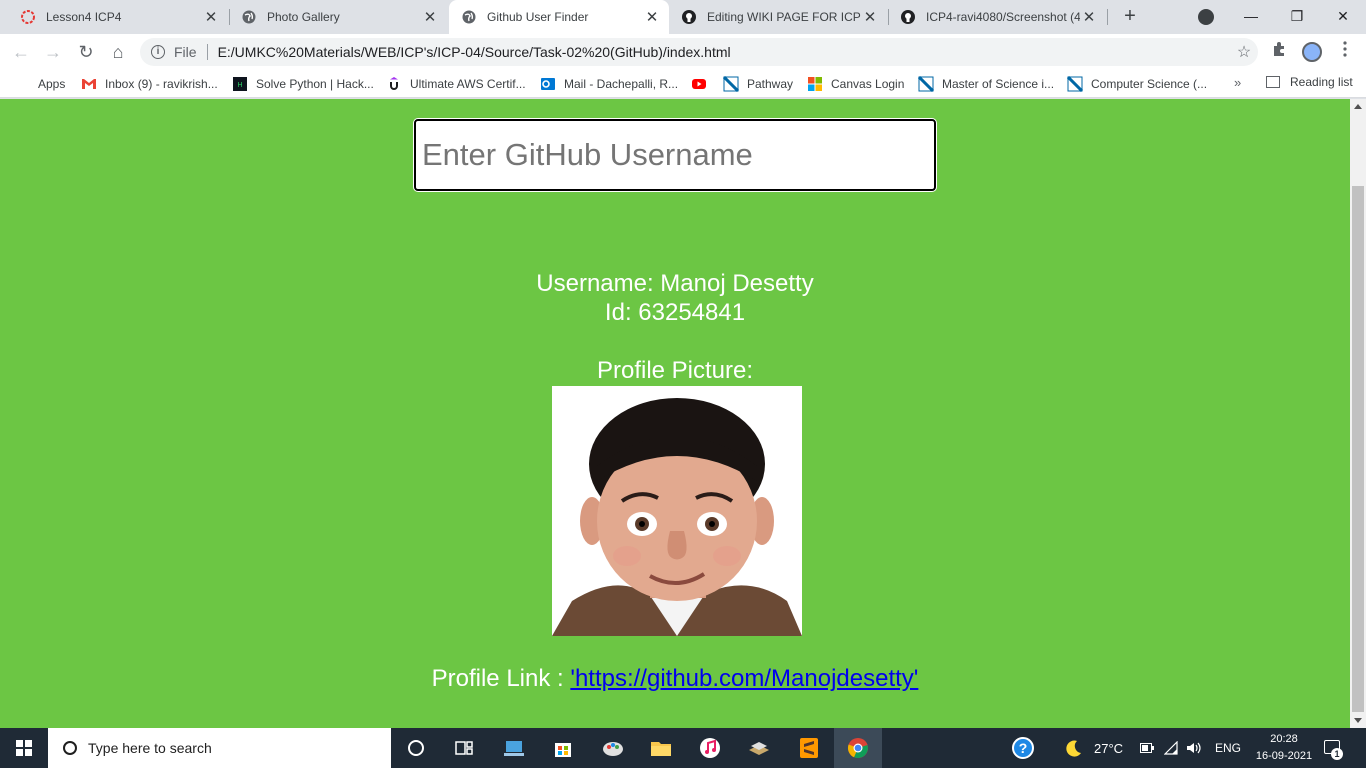 This screenshot has height=768, width=1366. Describe the element at coordinates (239, 85) in the screenshot. I see `svg-text: H` at that location.